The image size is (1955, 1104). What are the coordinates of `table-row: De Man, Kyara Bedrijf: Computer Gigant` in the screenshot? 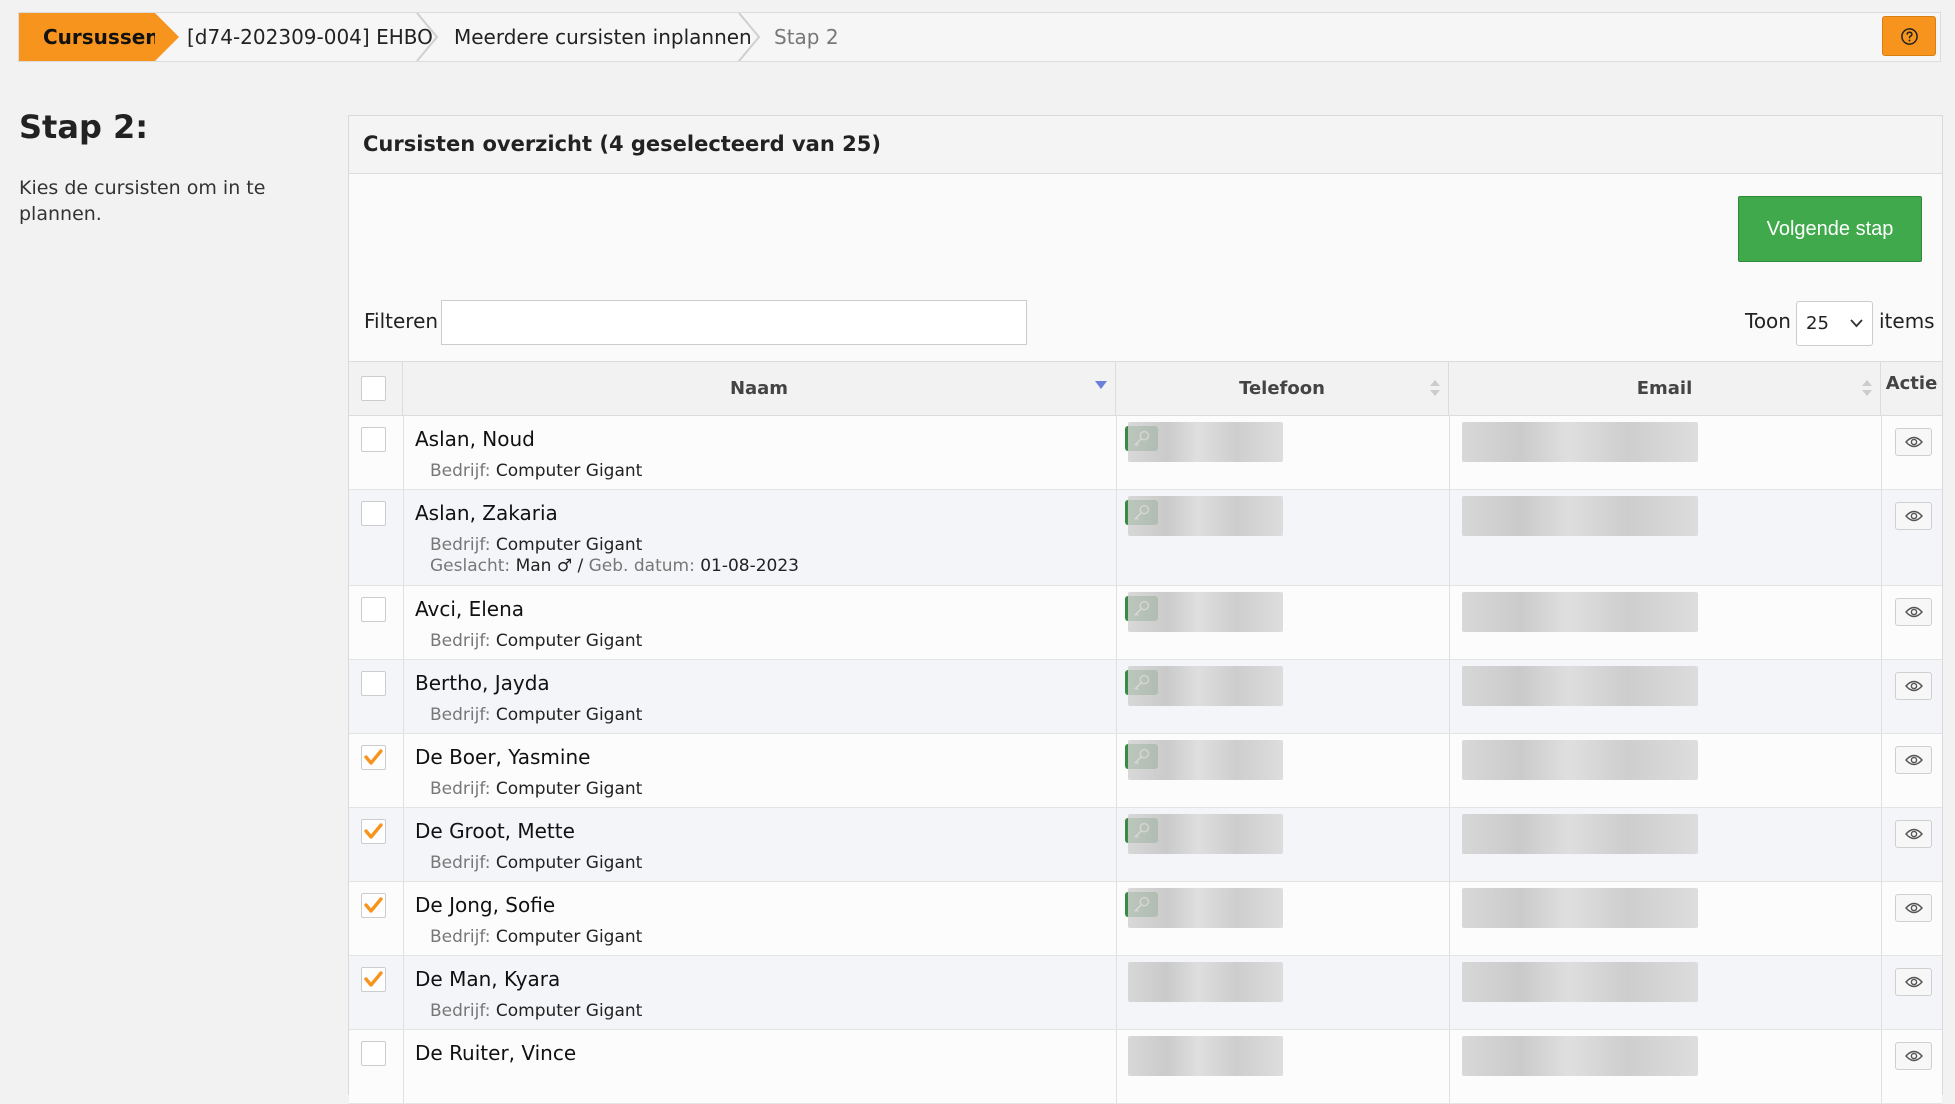 It's located at (1145, 993).